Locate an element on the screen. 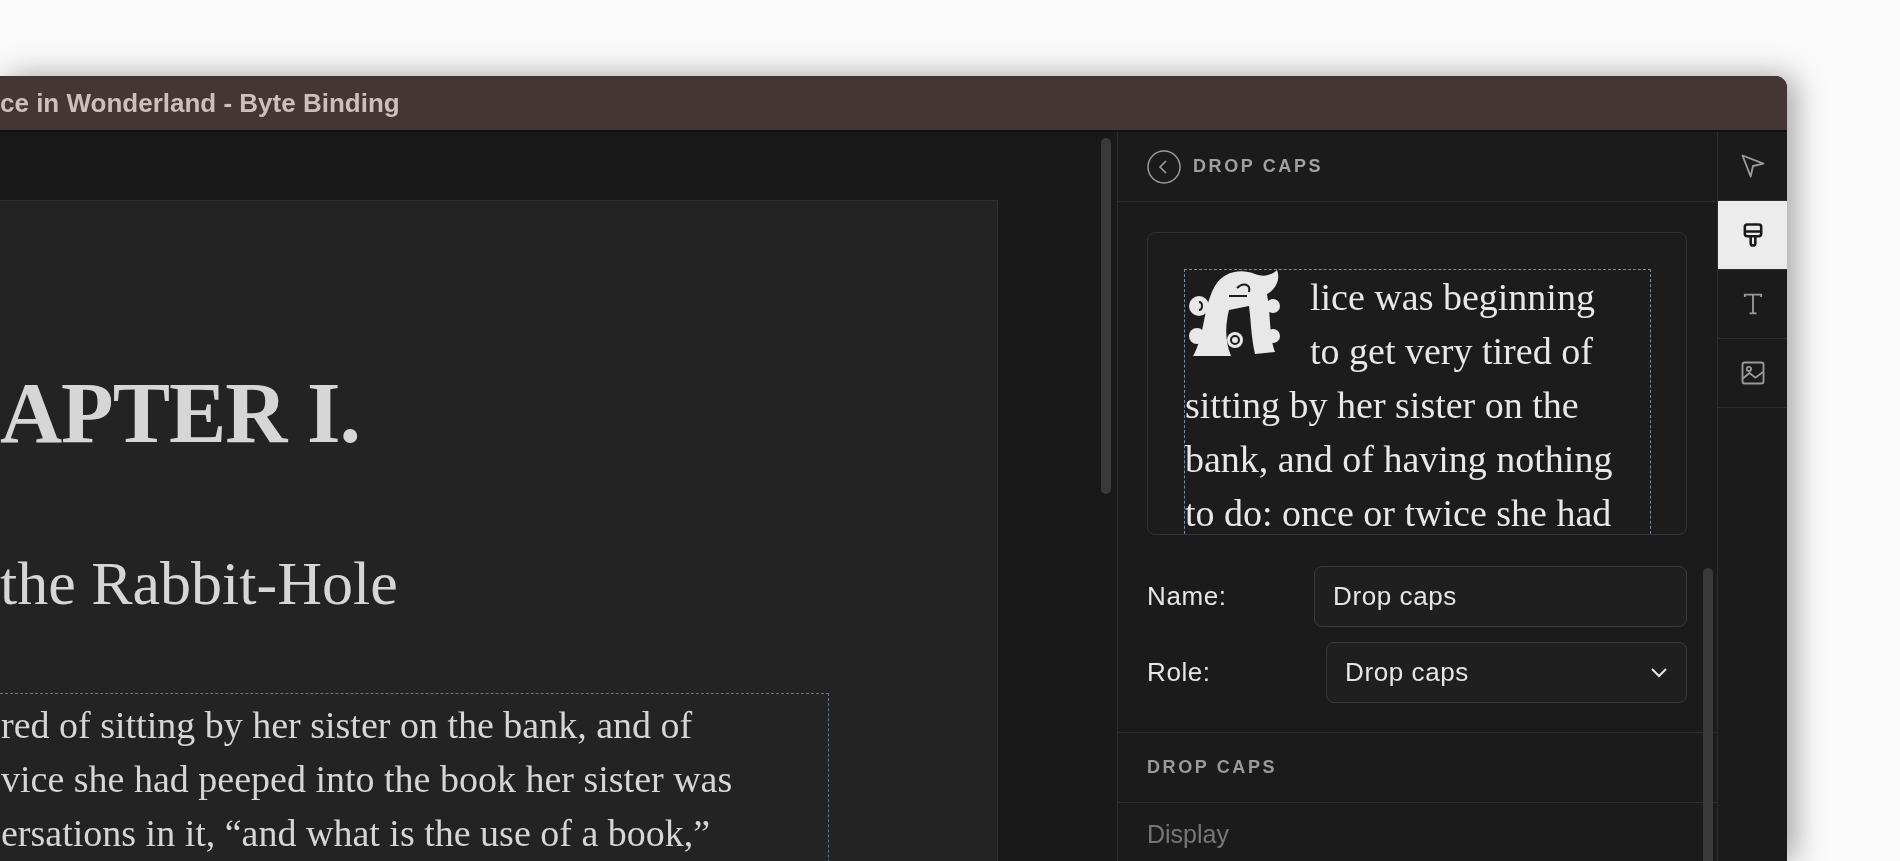 The width and height of the screenshot is (1900, 861). field-label: Name: is located at coordinates (1187, 596).